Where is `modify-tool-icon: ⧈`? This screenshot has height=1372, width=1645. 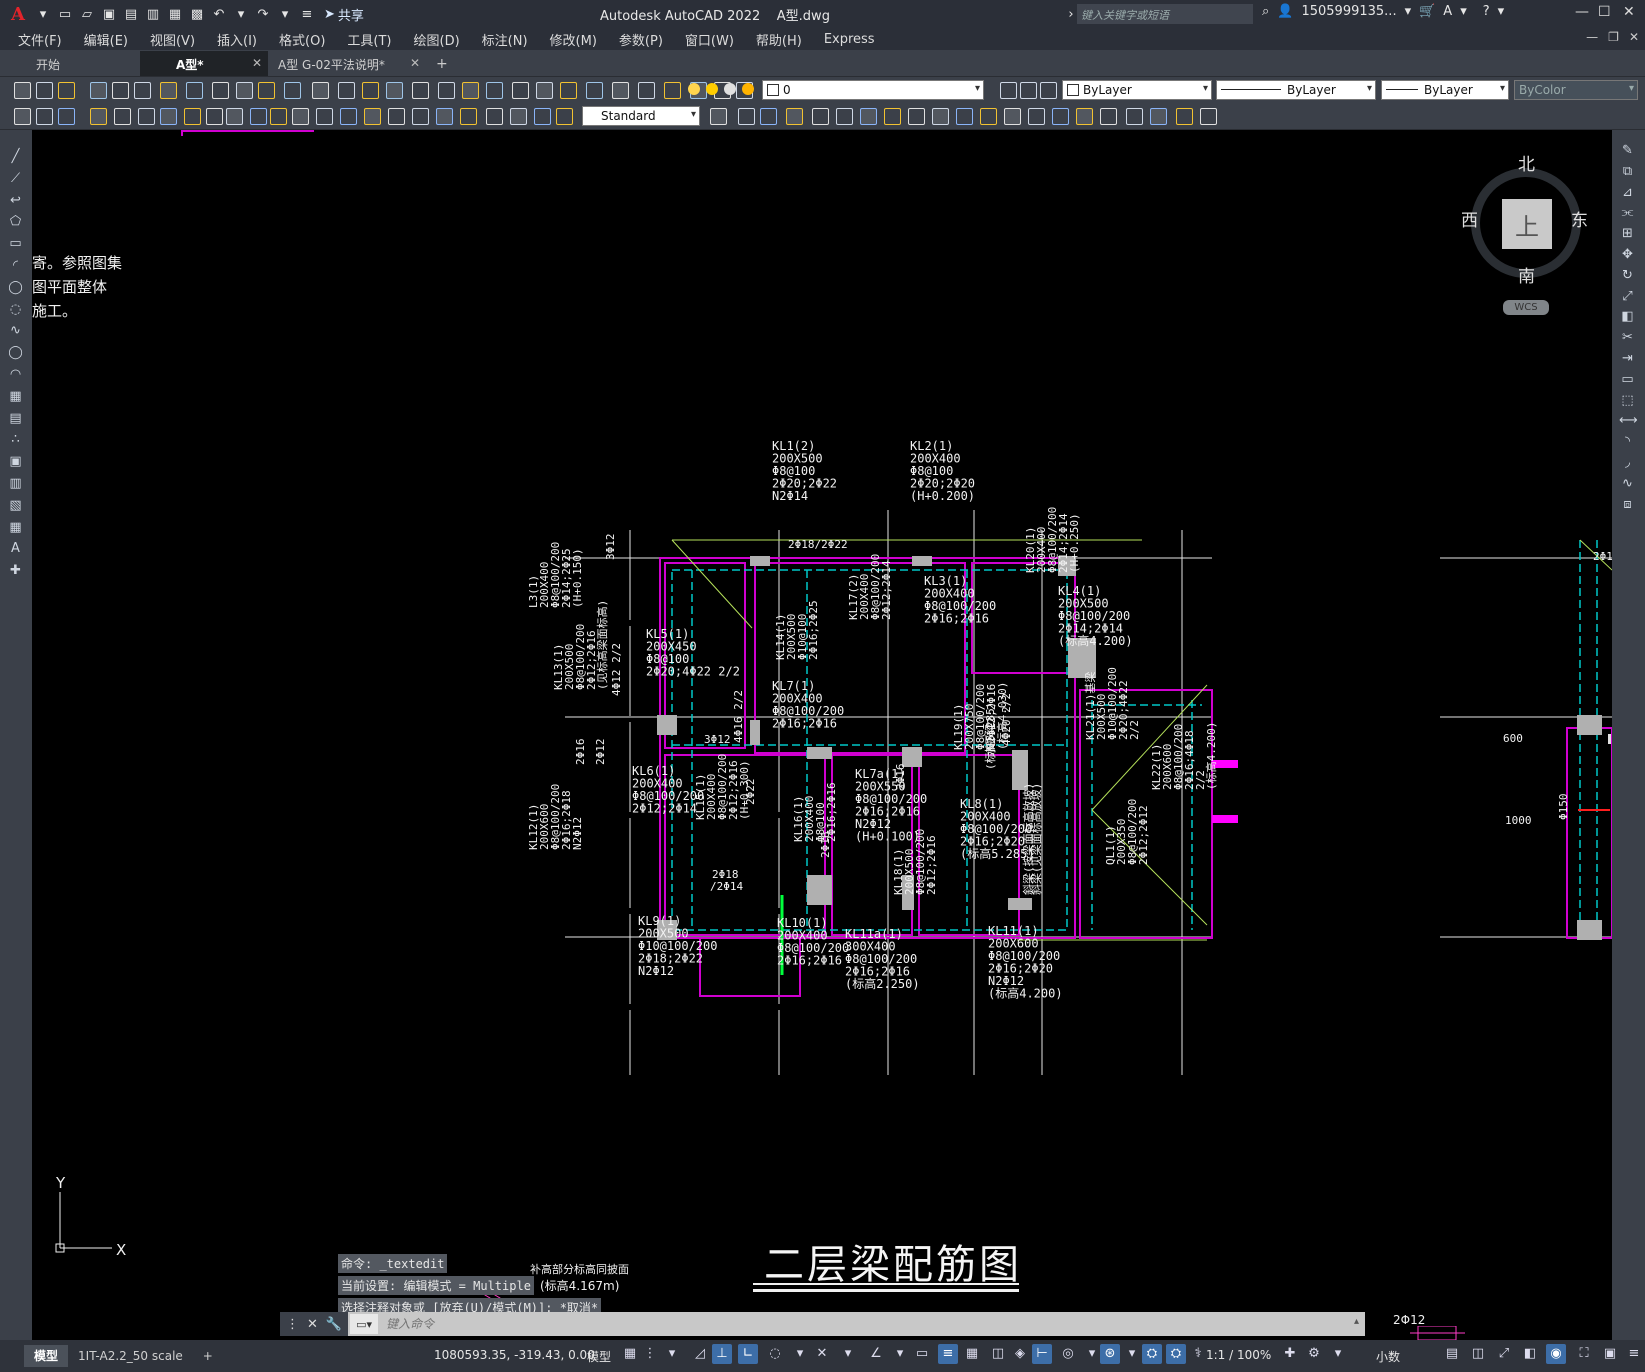
modify-tool-icon: ⧈ is located at coordinates (1627, 504).